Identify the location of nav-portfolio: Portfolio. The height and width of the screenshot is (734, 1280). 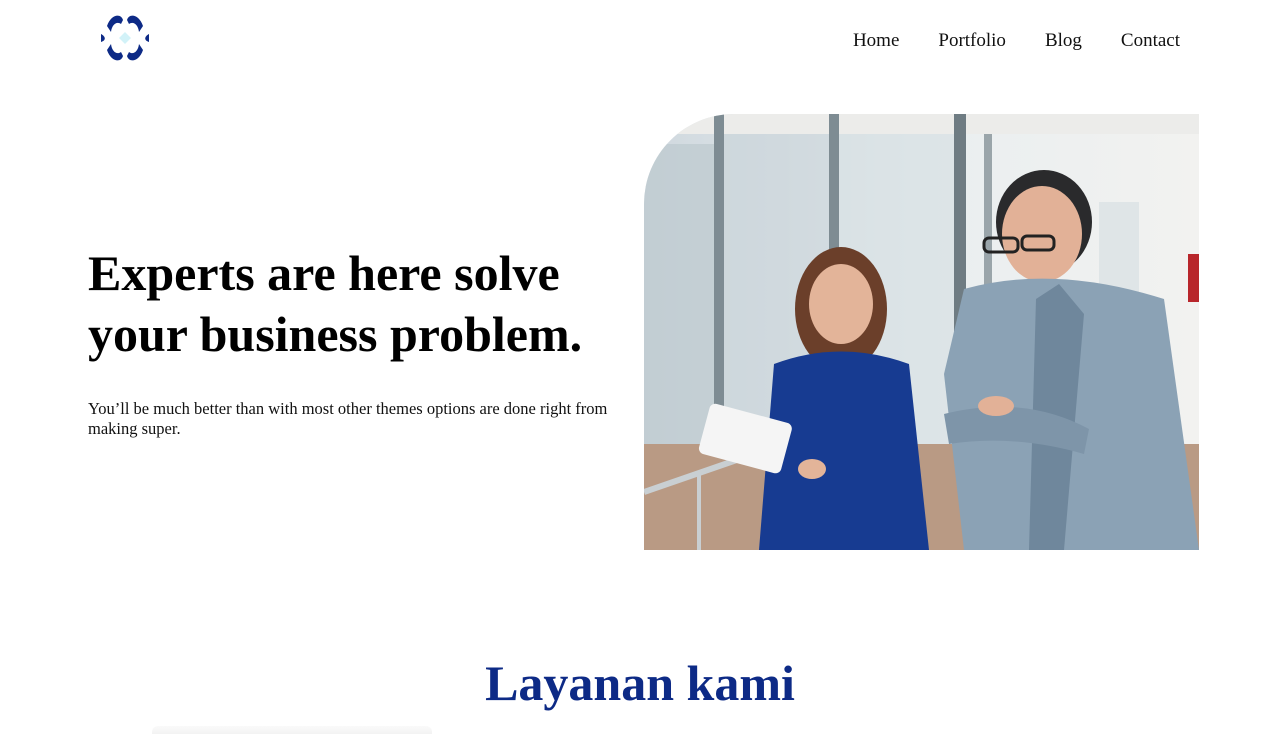
(972, 41).